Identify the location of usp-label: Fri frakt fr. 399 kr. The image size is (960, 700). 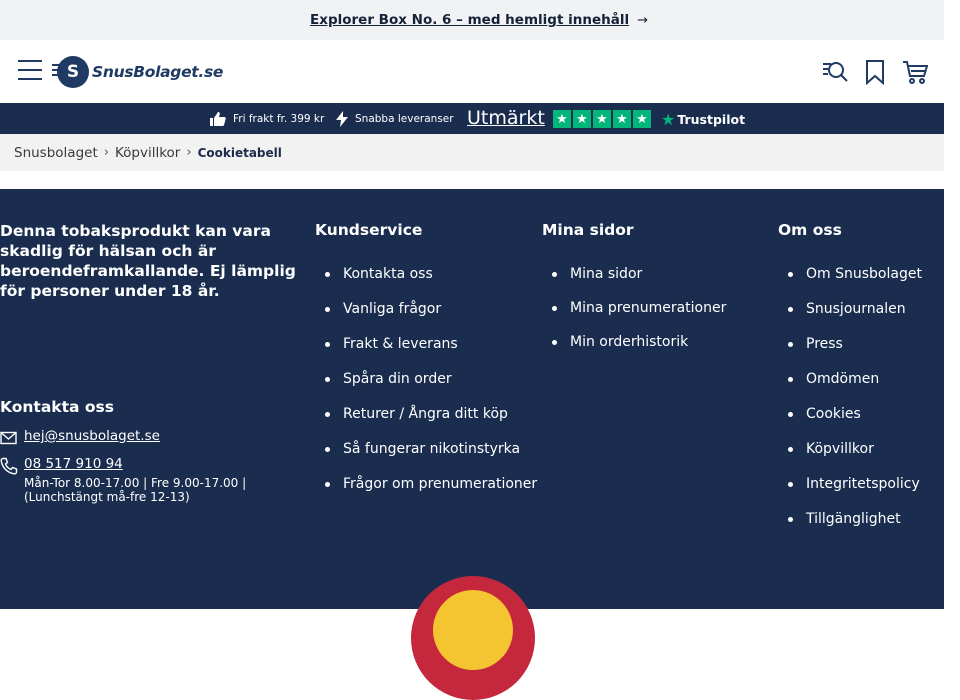
(279, 118).